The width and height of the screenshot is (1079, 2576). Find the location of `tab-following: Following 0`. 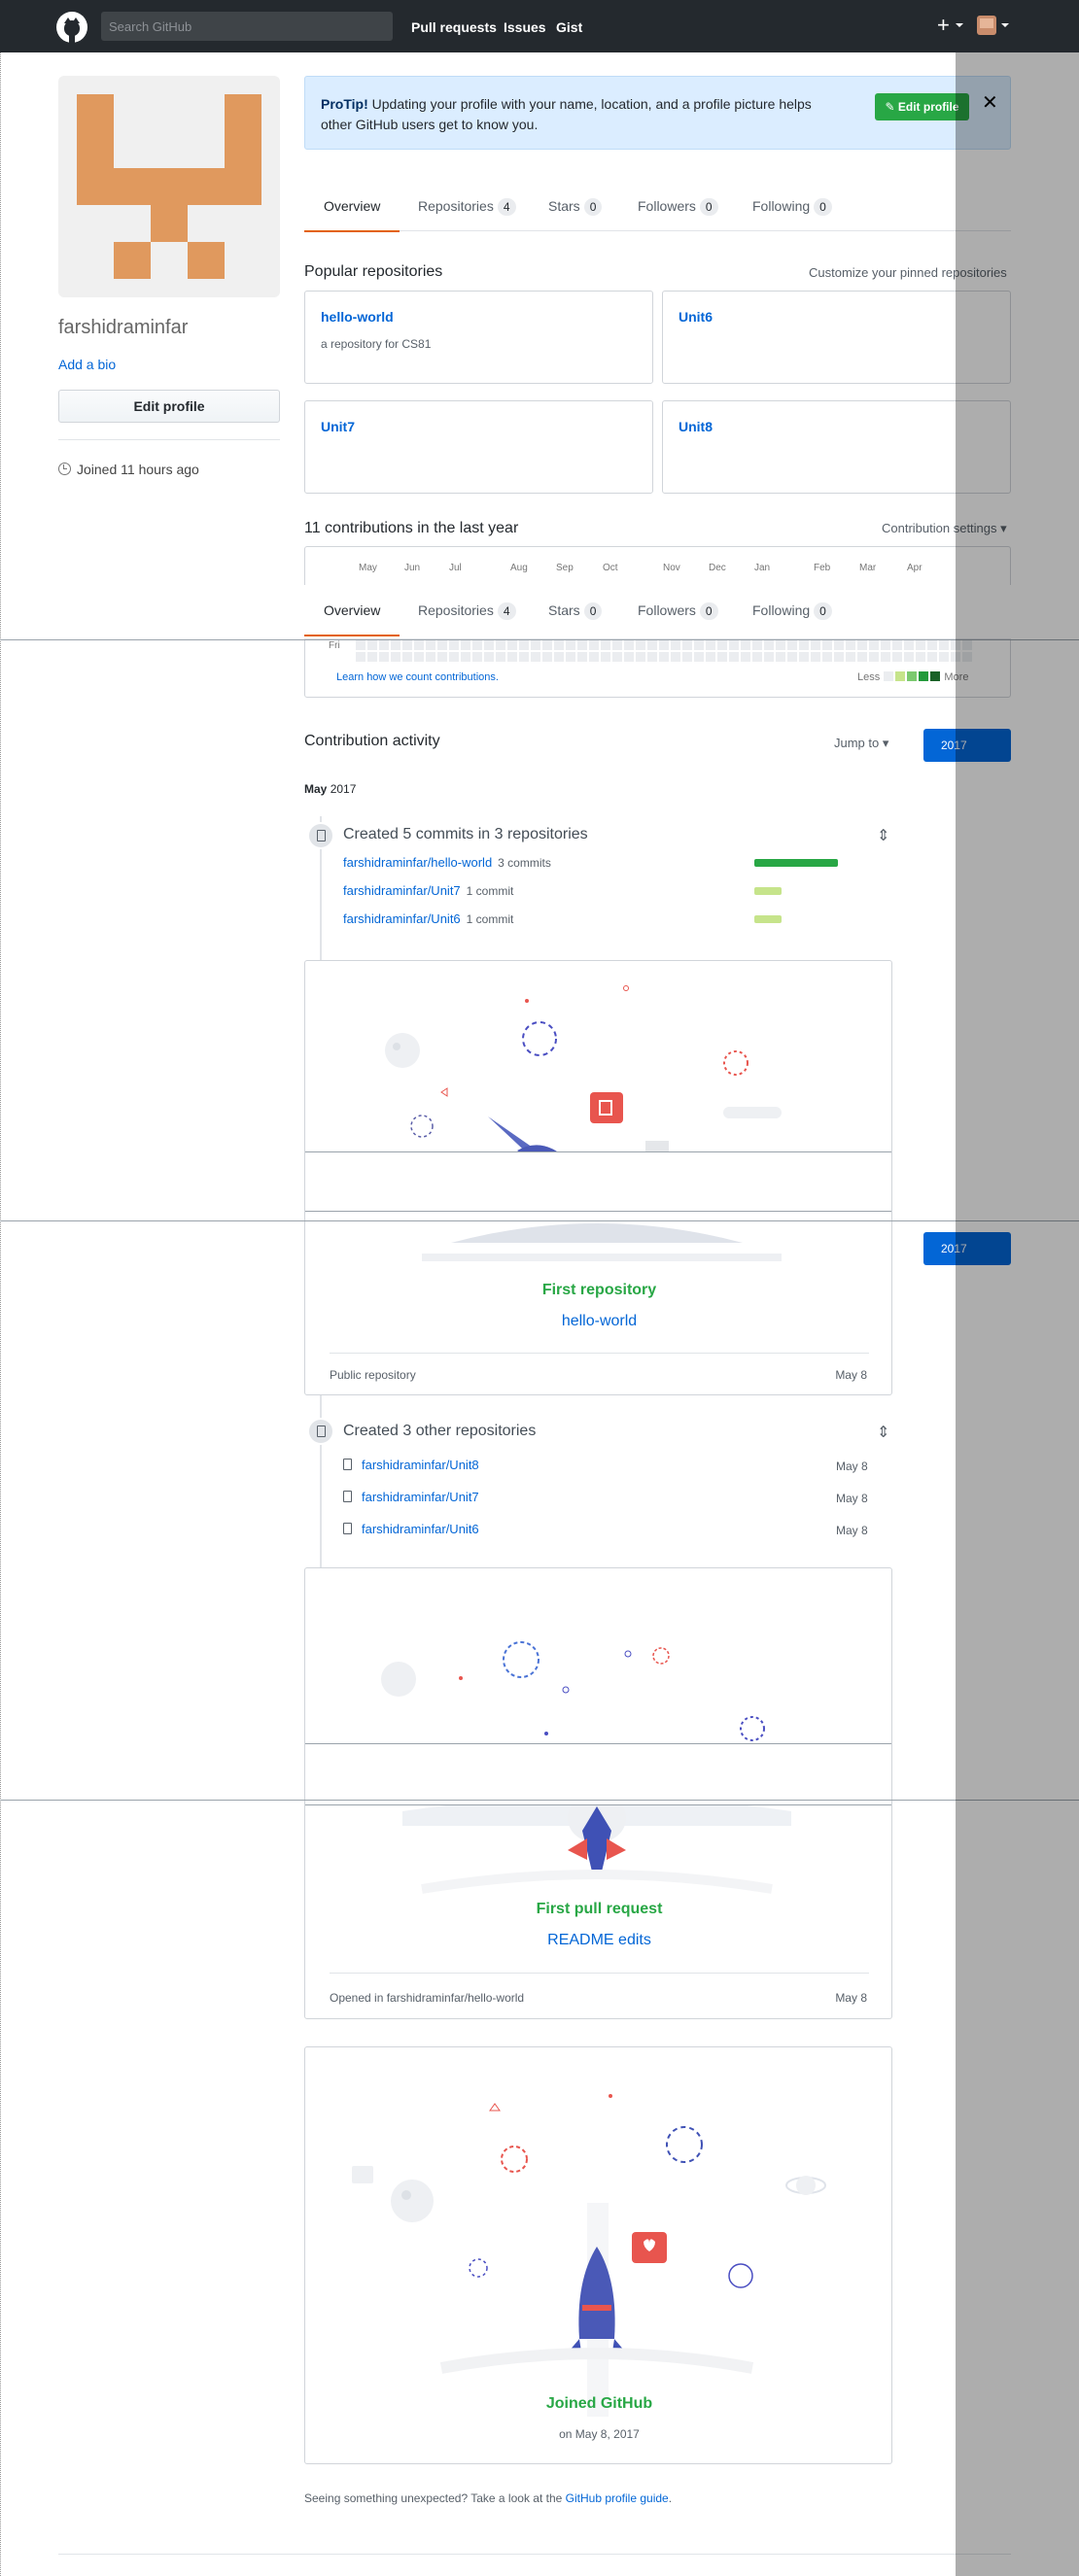

tab-following: Following 0 is located at coordinates (792, 206).